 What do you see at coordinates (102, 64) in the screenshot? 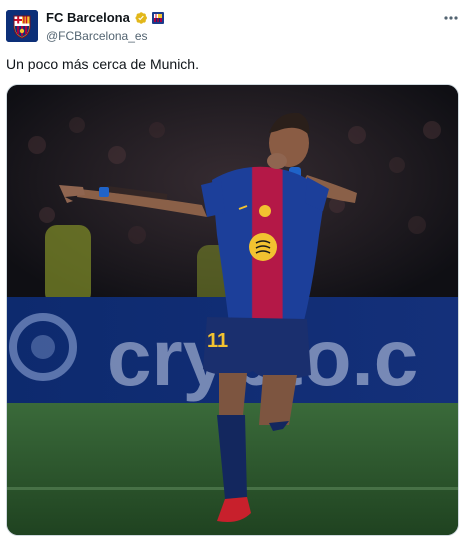
I see `tweet-text: Un poco más cerca de Munich.` at bounding box center [102, 64].